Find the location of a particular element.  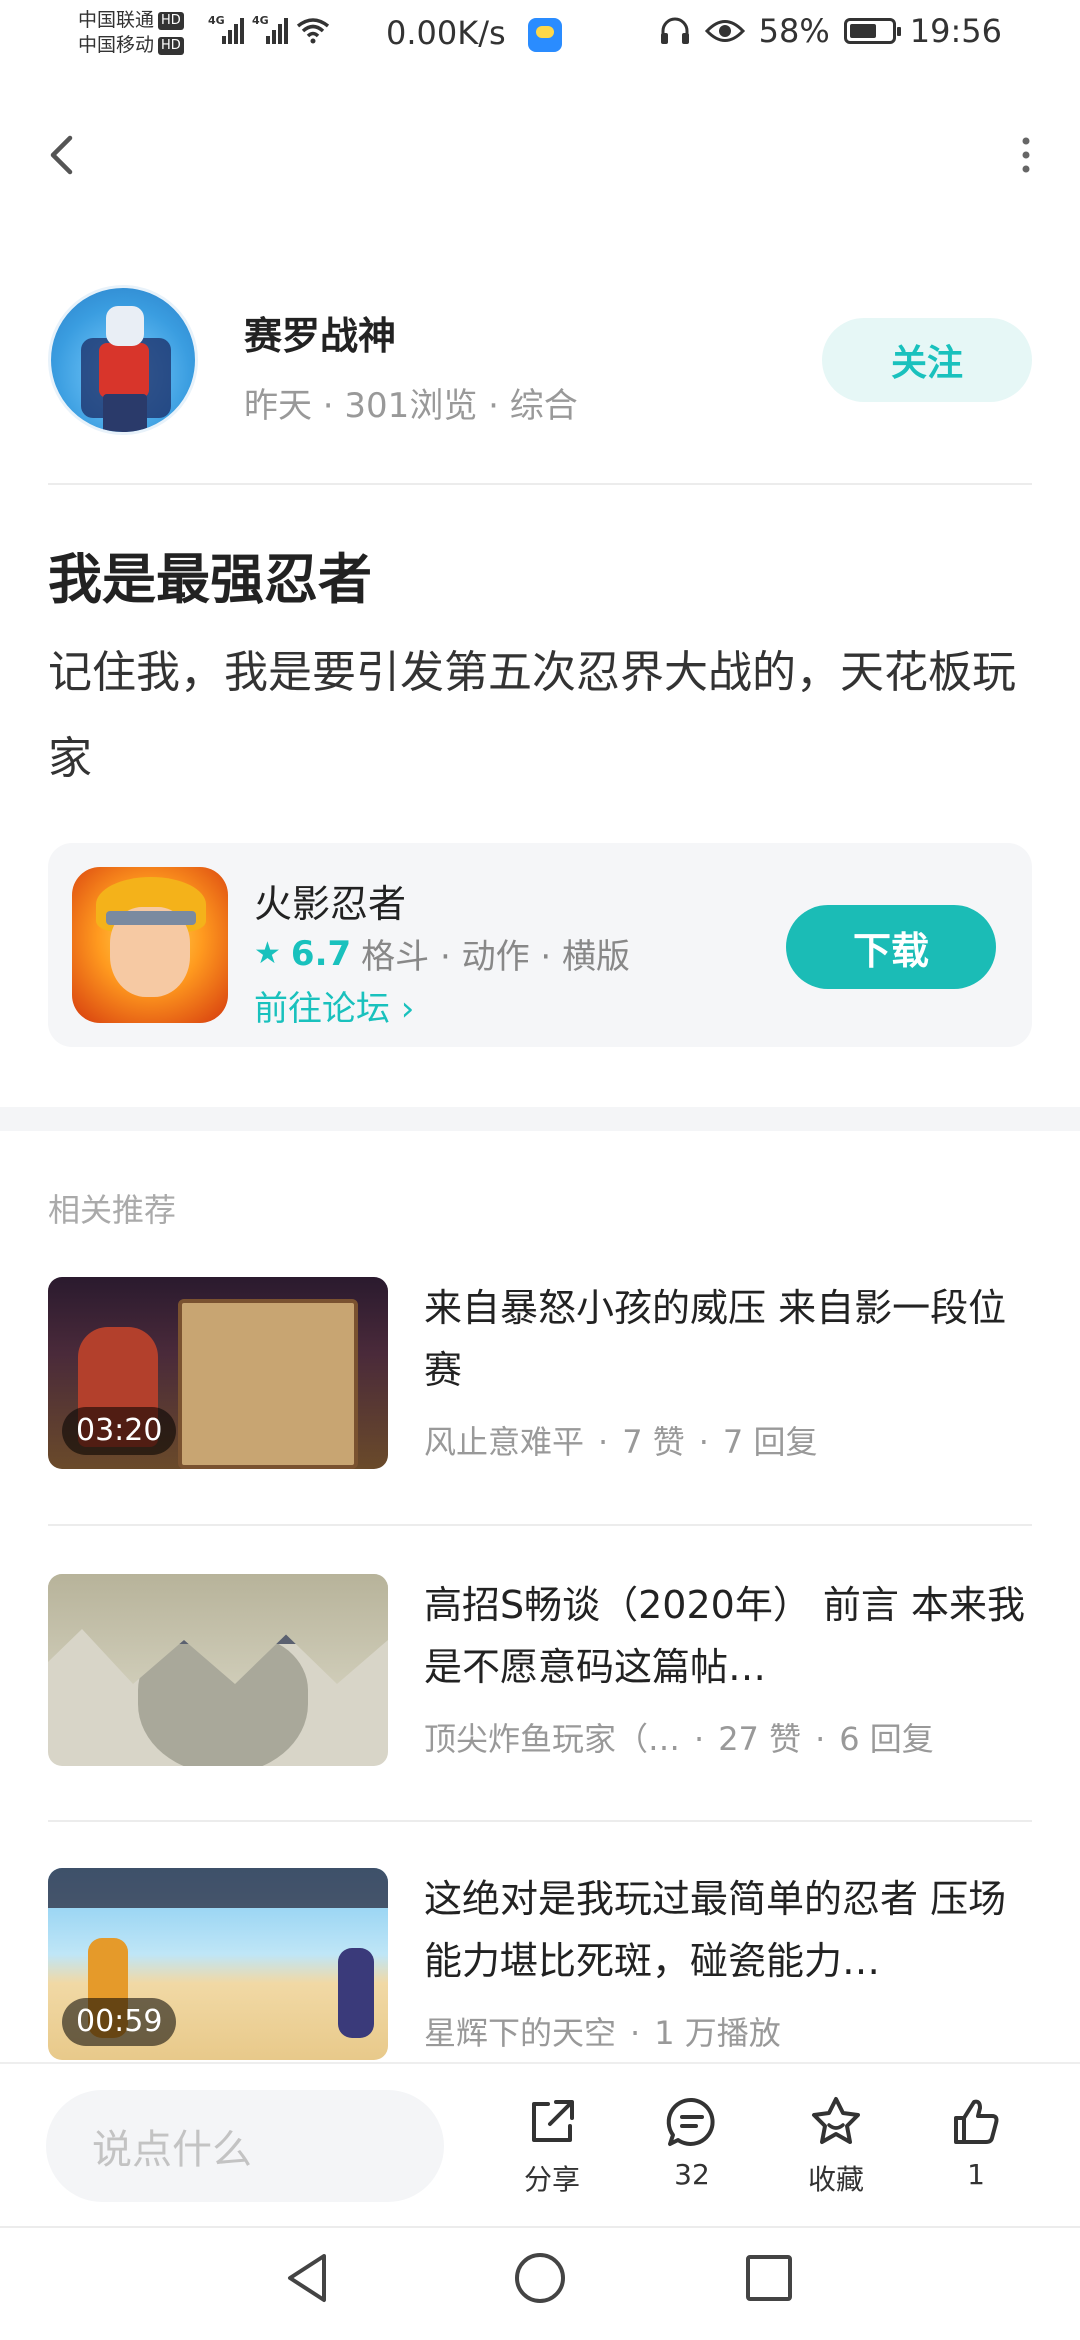

more-vertical-icon is located at coordinates (1026, 155).